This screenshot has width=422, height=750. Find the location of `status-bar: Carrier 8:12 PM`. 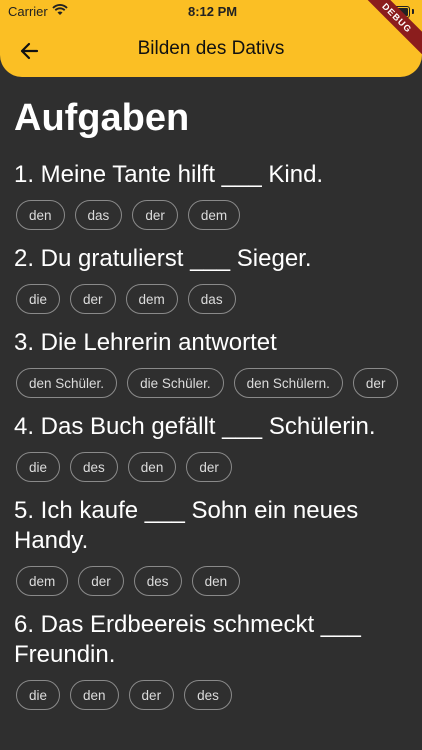

status-bar: Carrier 8:12 PM is located at coordinates (211, 12).